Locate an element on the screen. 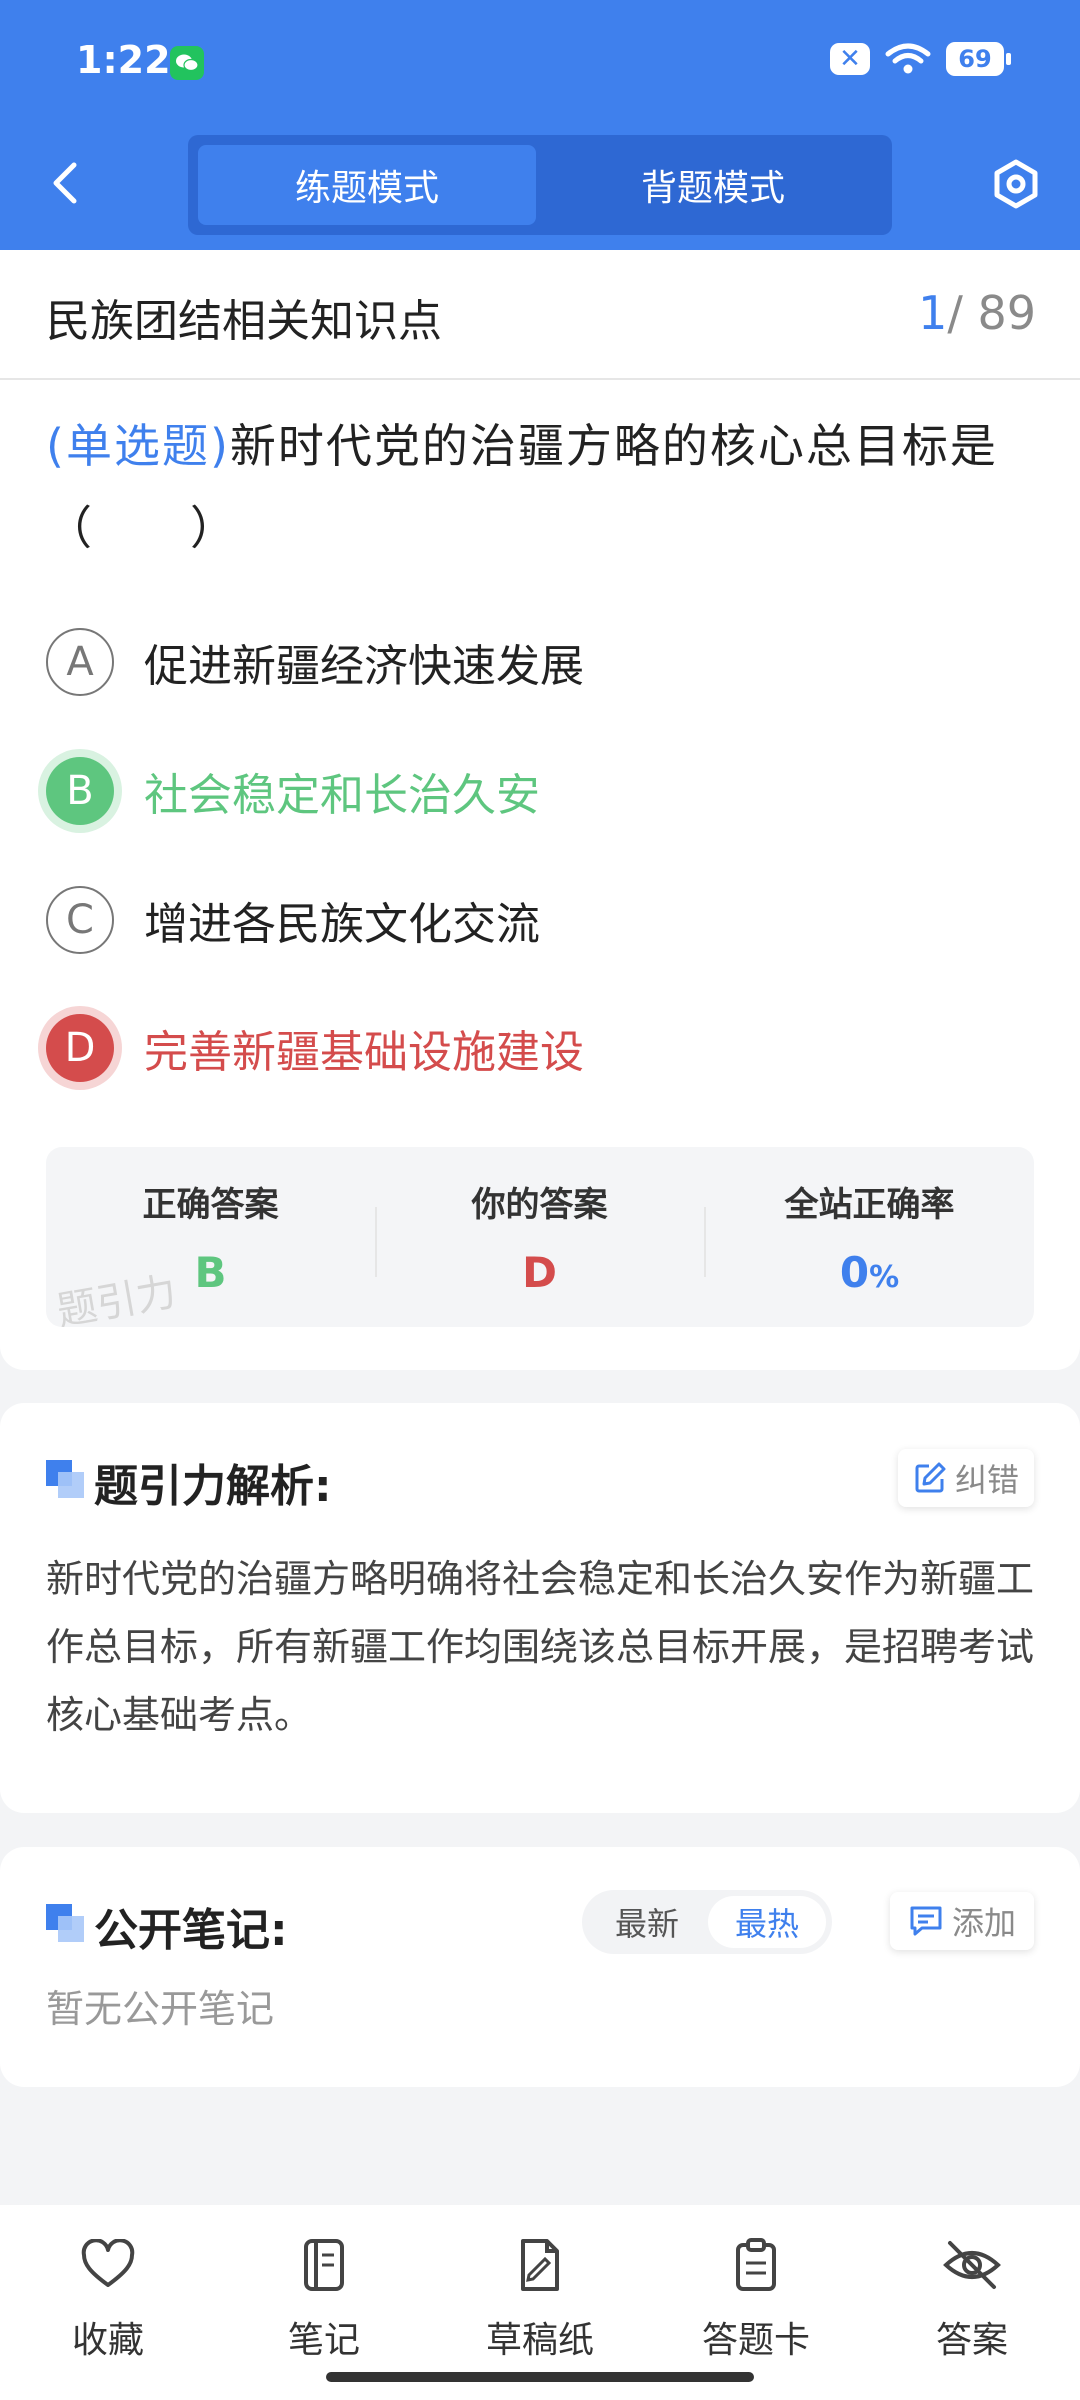  option-letter: C is located at coordinates (80, 920).